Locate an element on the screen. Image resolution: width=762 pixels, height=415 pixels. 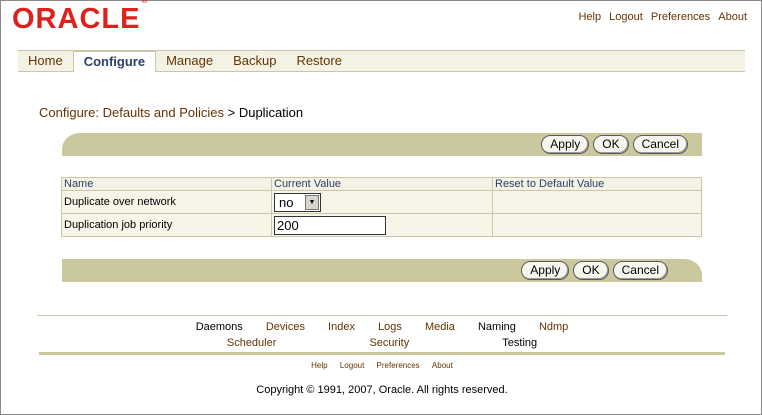
bottom-action-bar: Apply OK Cancel is located at coordinates (382, 270).